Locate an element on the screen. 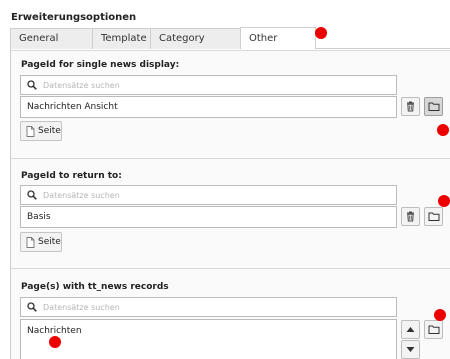 The height and width of the screenshot is (359, 450). selected-value-box: Basis is located at coordinates (208, 217).